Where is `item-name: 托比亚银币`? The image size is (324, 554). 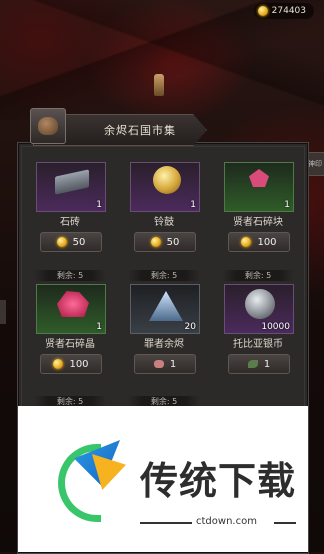
item-name: 托比亚银币 is located at coordinates (258, 344).